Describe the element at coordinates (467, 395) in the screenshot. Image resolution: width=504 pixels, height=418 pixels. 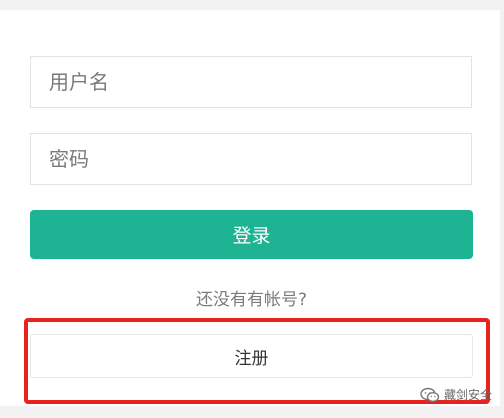
I see `watermark-text: 藏剑安全` at that location.